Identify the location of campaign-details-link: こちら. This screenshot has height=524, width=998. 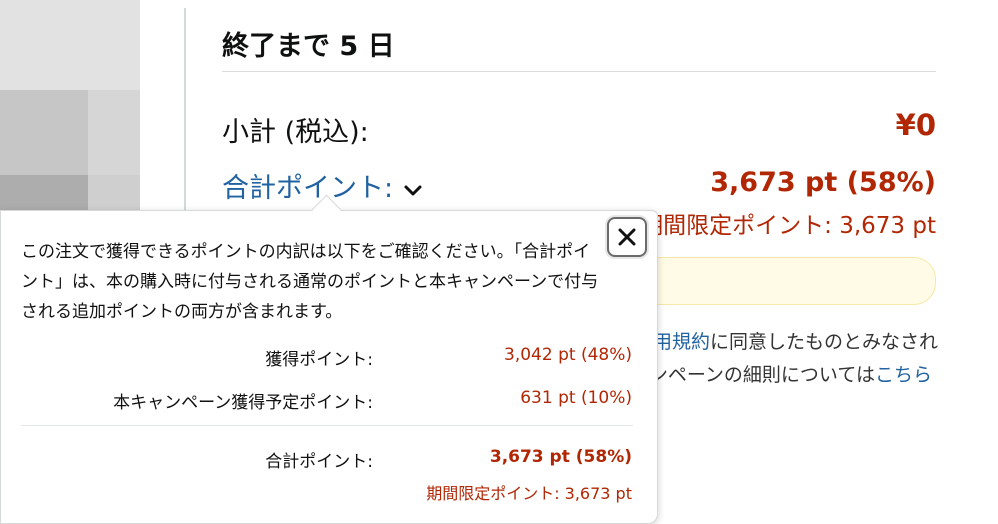
(903, 375).